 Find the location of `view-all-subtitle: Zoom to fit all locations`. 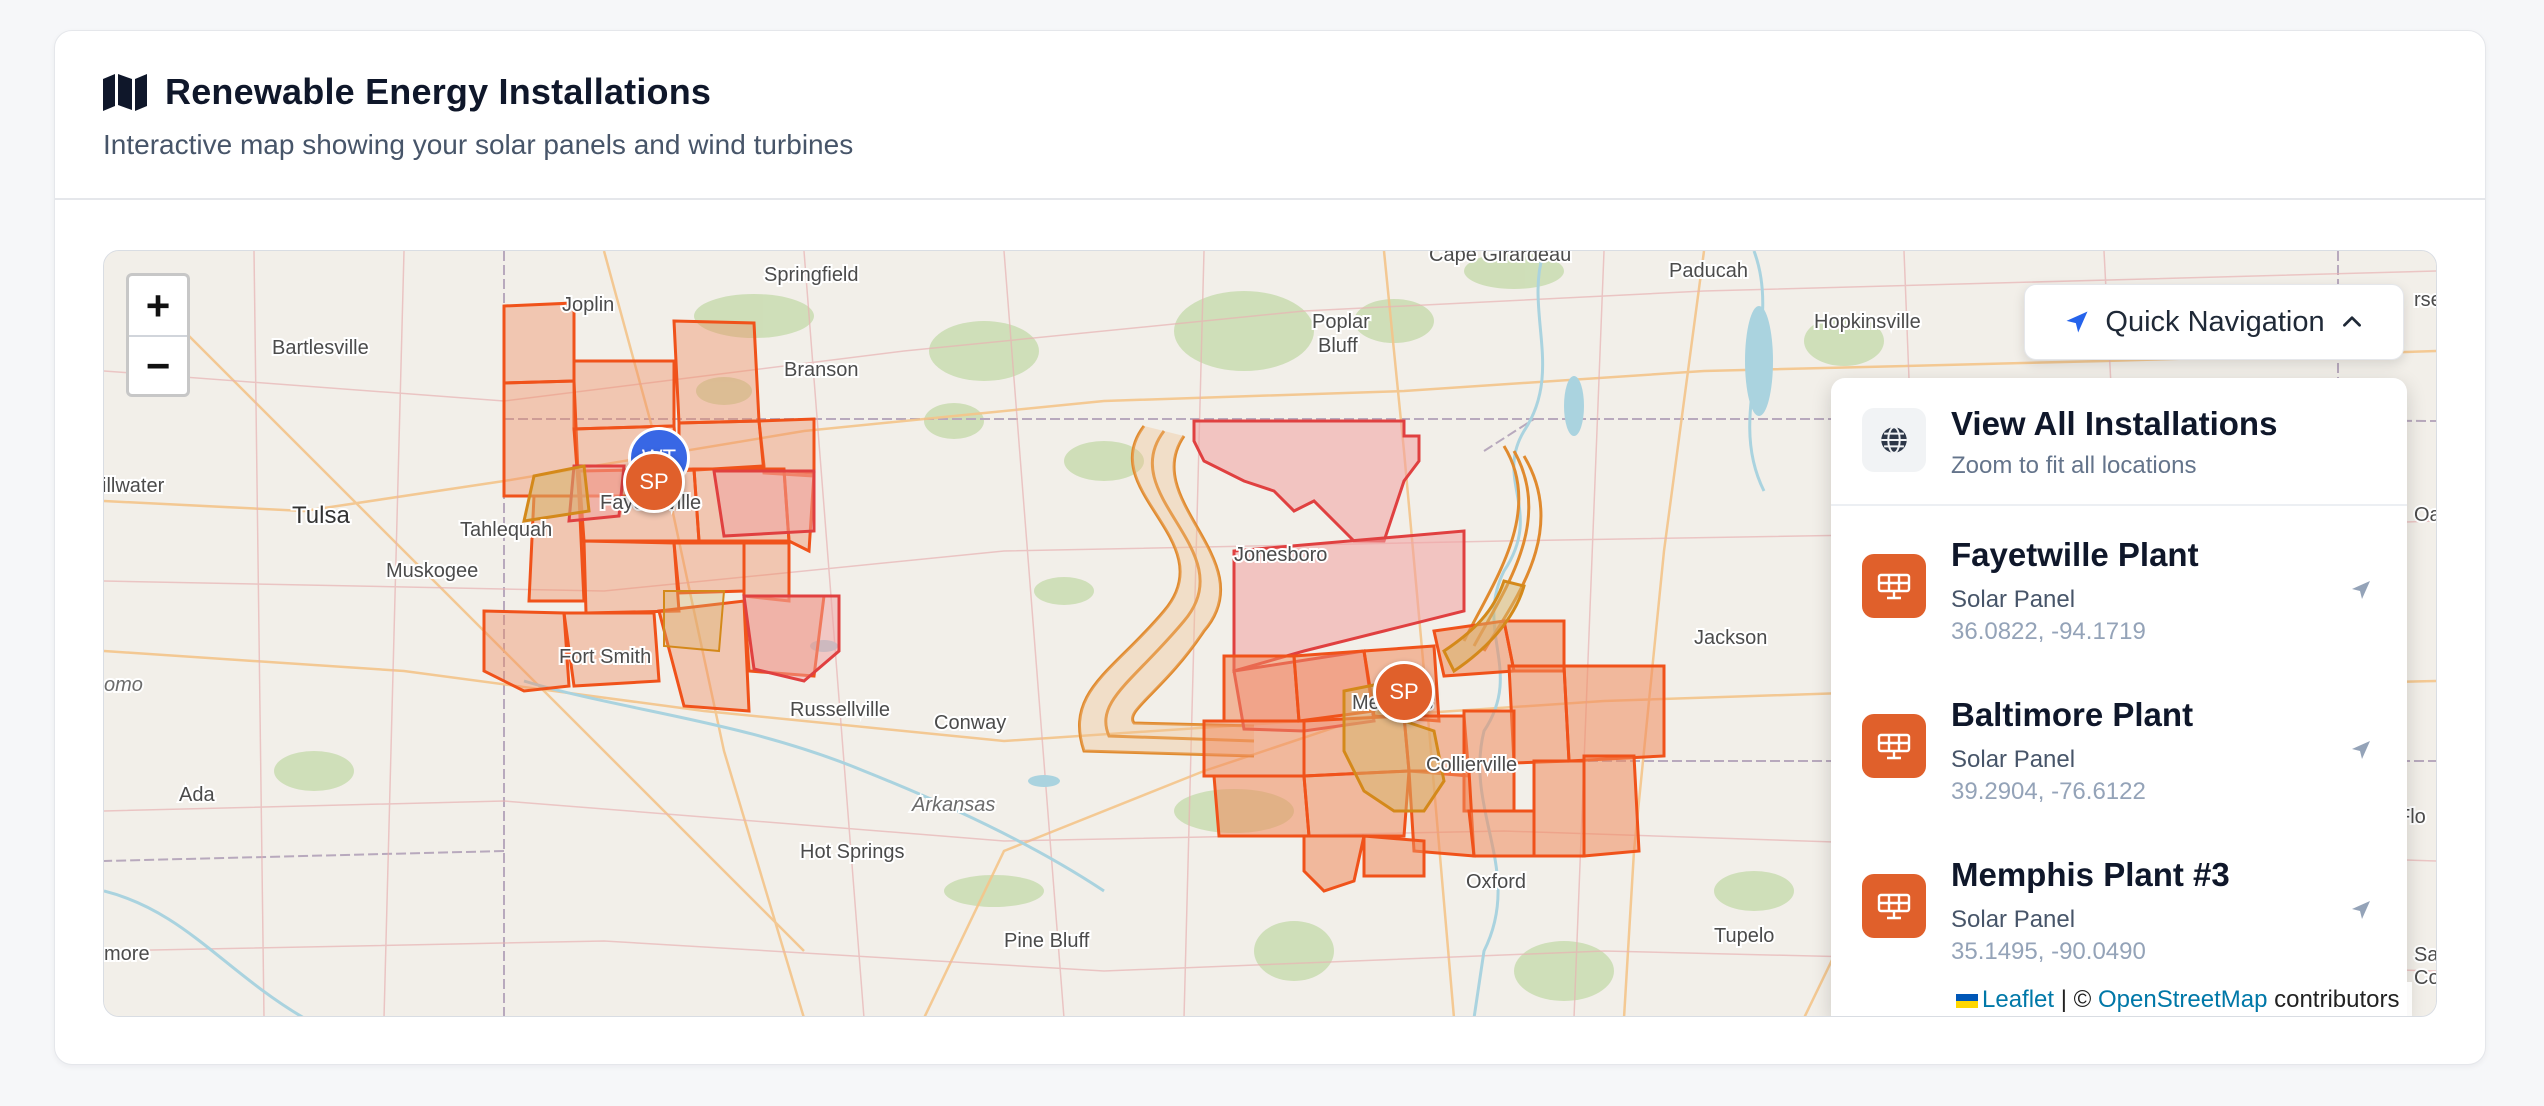

view-all-subtitle: Zoom to fit all locations is located at coordinates (2074, 465).